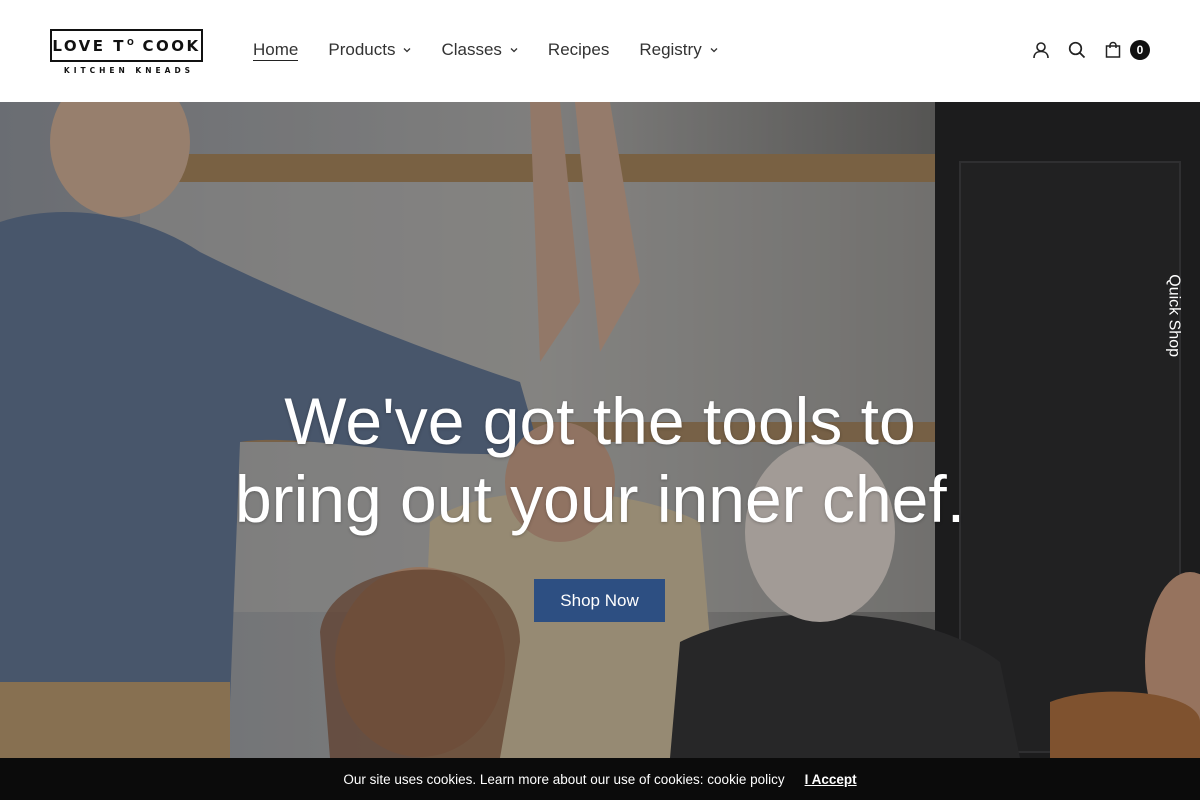 Image resolution: width=1200 pixels, height=800 pixels. I want to click on nav-item-registry: Registry, so click(678, 50).